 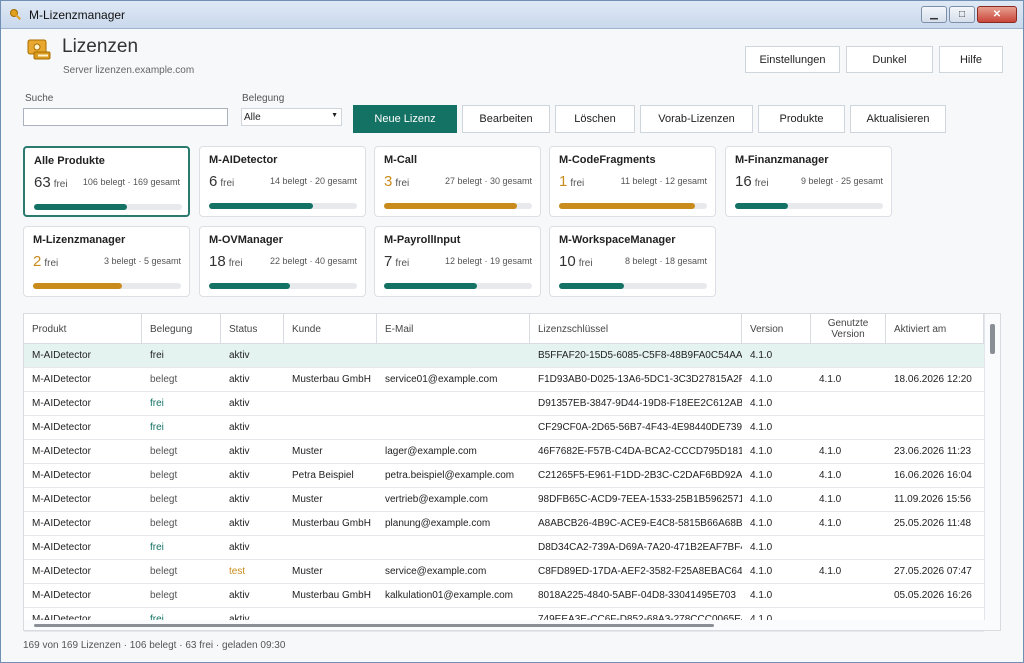 What do you see at coordinates (246, 240) in the screenshot?
I see `card-product-name: M-OVManager` at bounding box center [246, 240].